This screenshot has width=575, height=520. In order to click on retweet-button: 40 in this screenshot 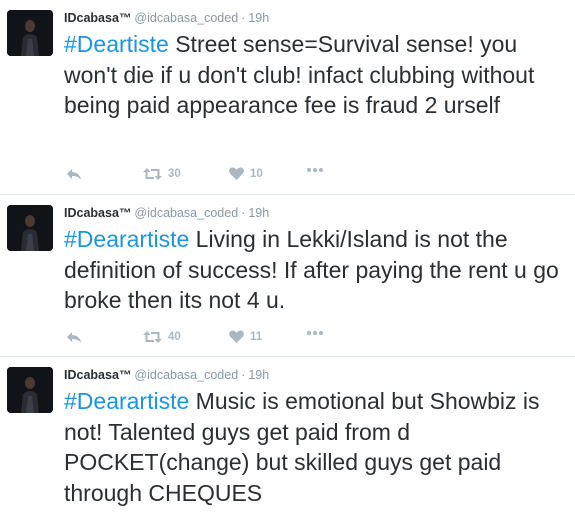, I will do `click(162, 337)`.